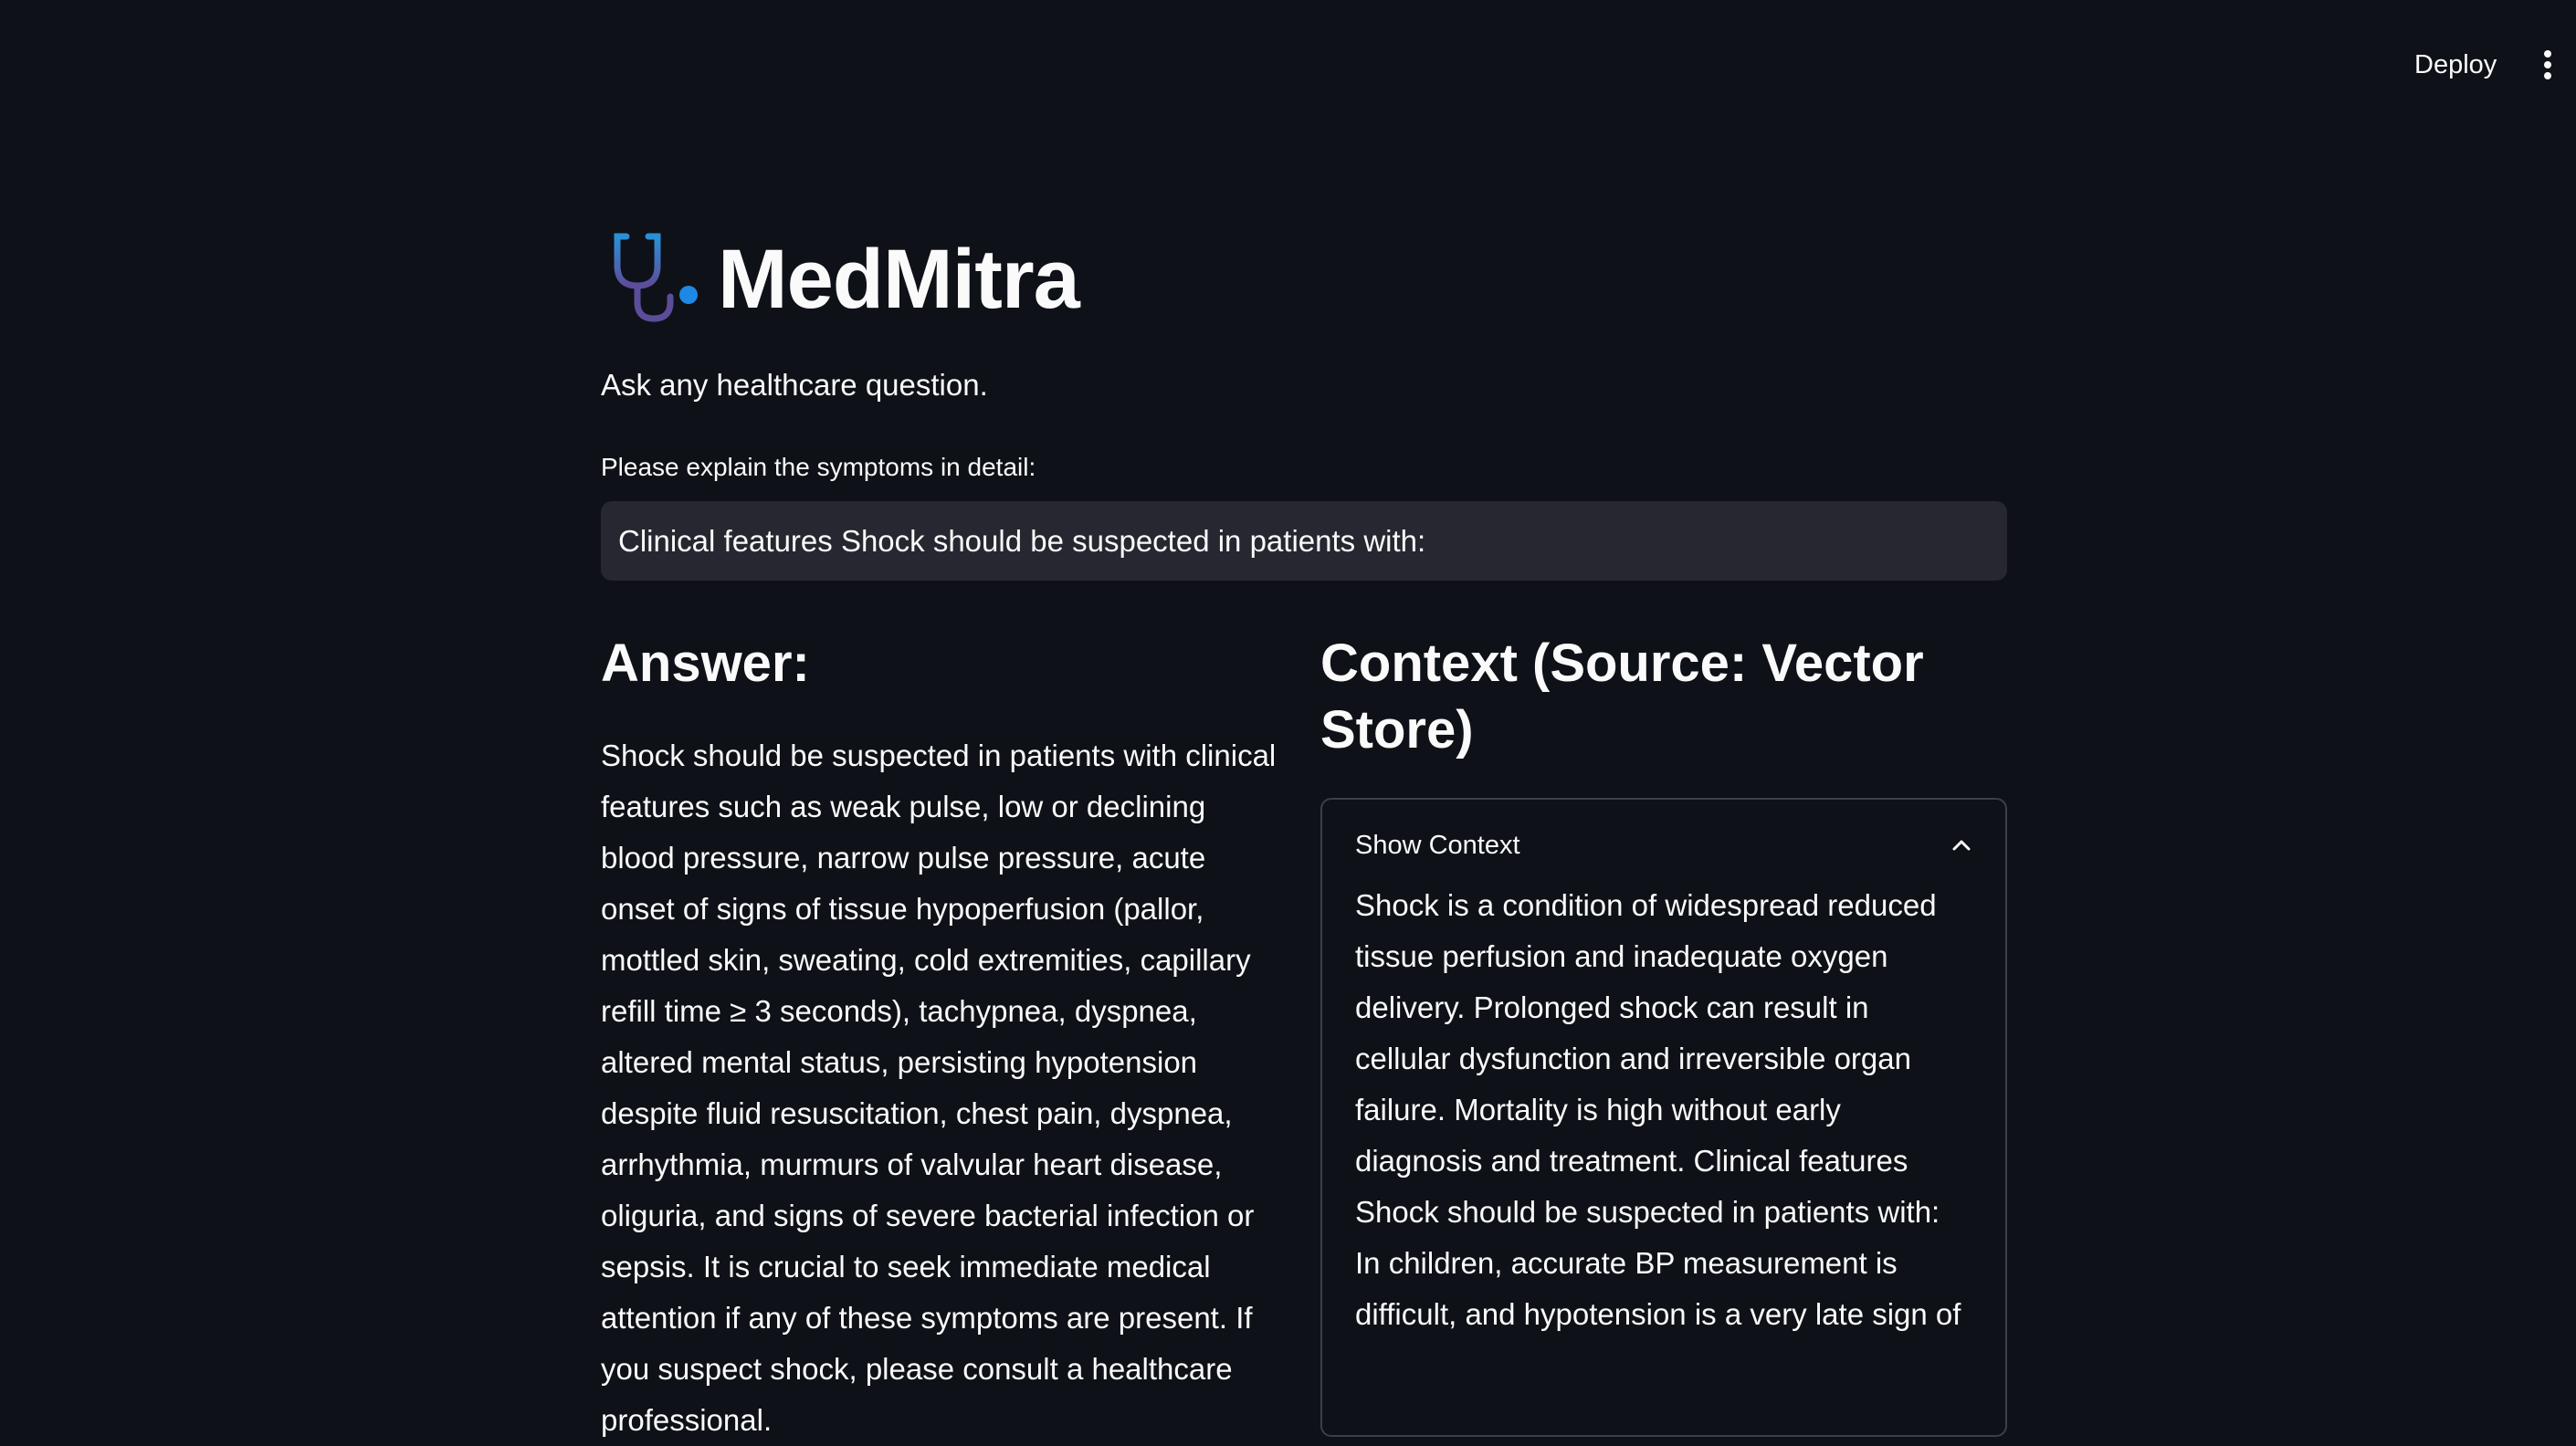 This screenshot has width=2576, height=1446. Describe the element at coordinates (794, 385) in the screenshot. I see `page-subtitle: Ask any healthcare question.` at that location.